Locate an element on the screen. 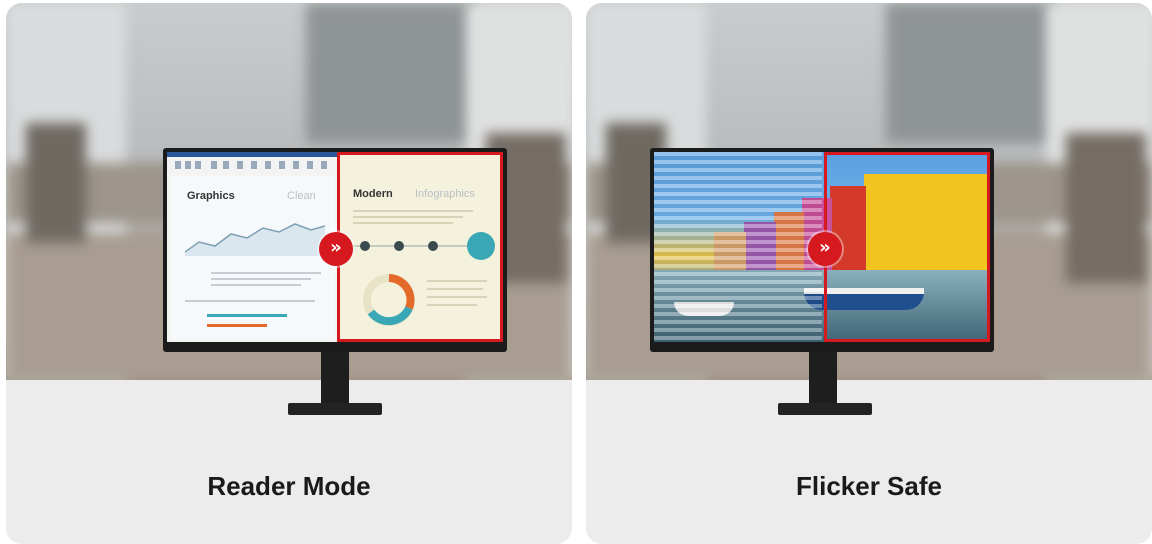 The width and height of the screenshot is (1152, 544). document-page-left: Graphics Clean is located at coordinates (253, 258).